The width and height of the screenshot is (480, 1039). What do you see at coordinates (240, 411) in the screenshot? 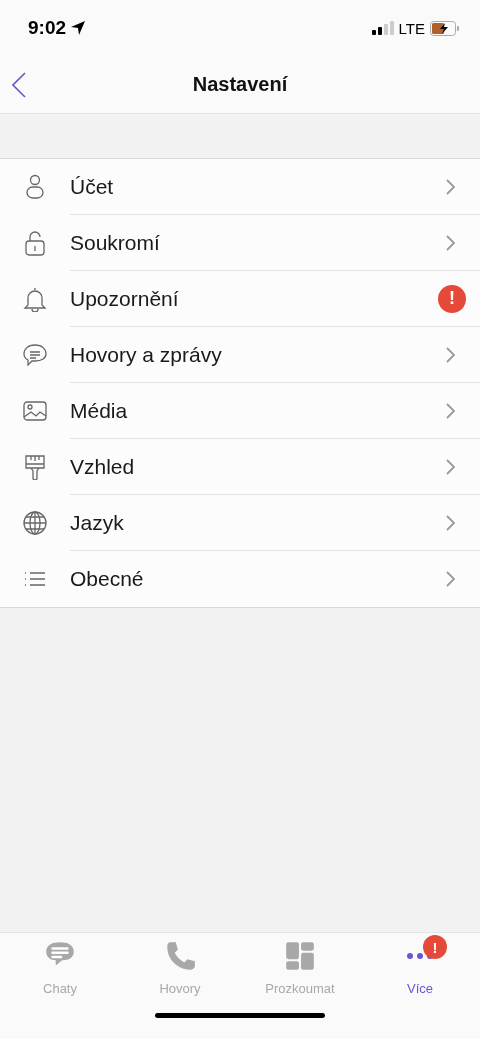
I see `settings-row: Média` at bounding box center [240, 411].